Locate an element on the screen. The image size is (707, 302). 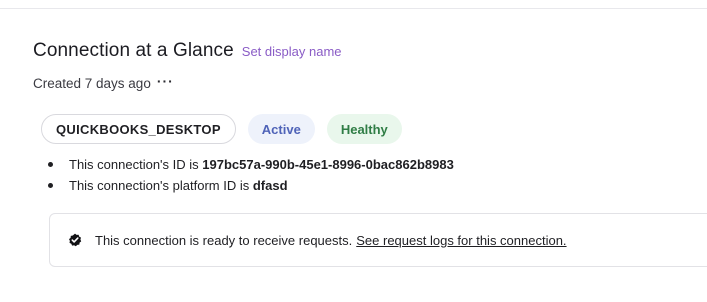
meta-row: Created 7 days ago ··· is located at coordinates (103, 83).